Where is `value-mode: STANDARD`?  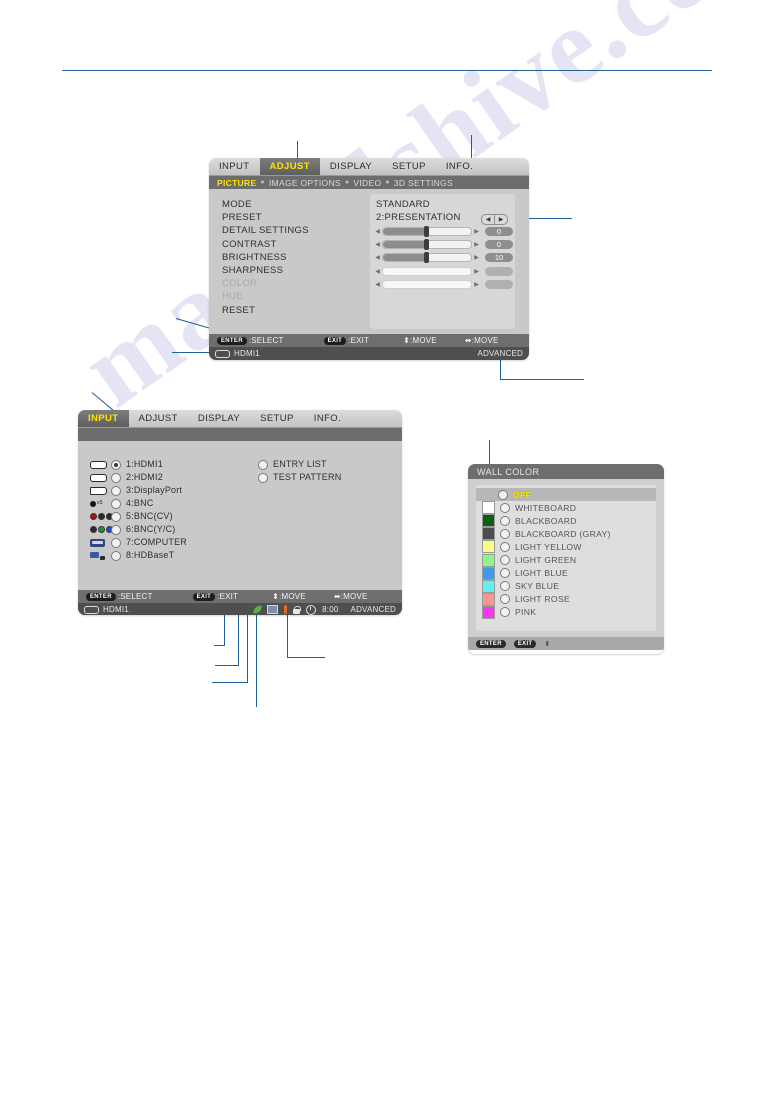
value-mode: STANDARD is located at coordinates (403, 204).